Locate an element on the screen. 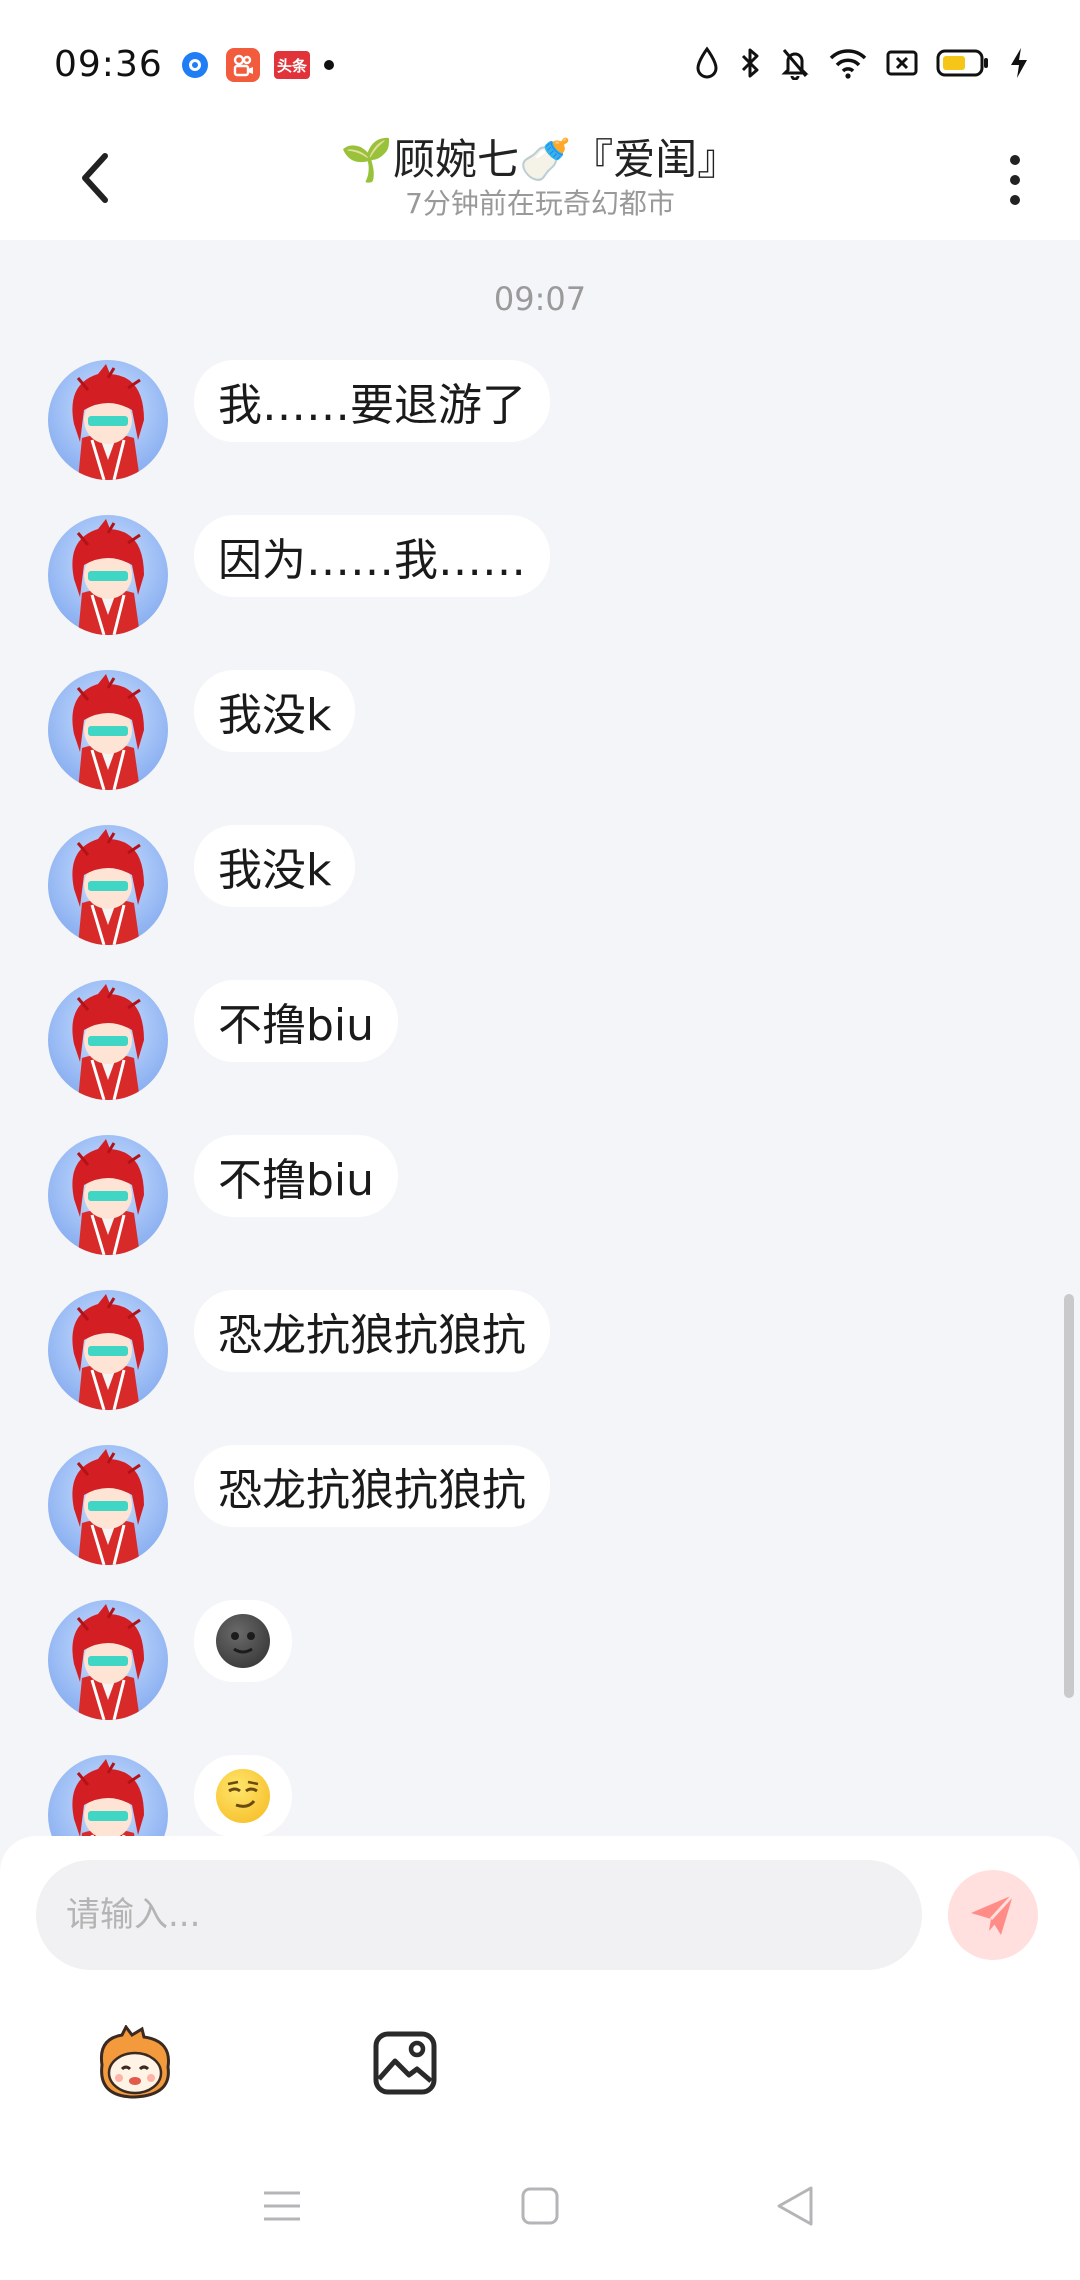  image-icon is located at coordinates (405, 2063).